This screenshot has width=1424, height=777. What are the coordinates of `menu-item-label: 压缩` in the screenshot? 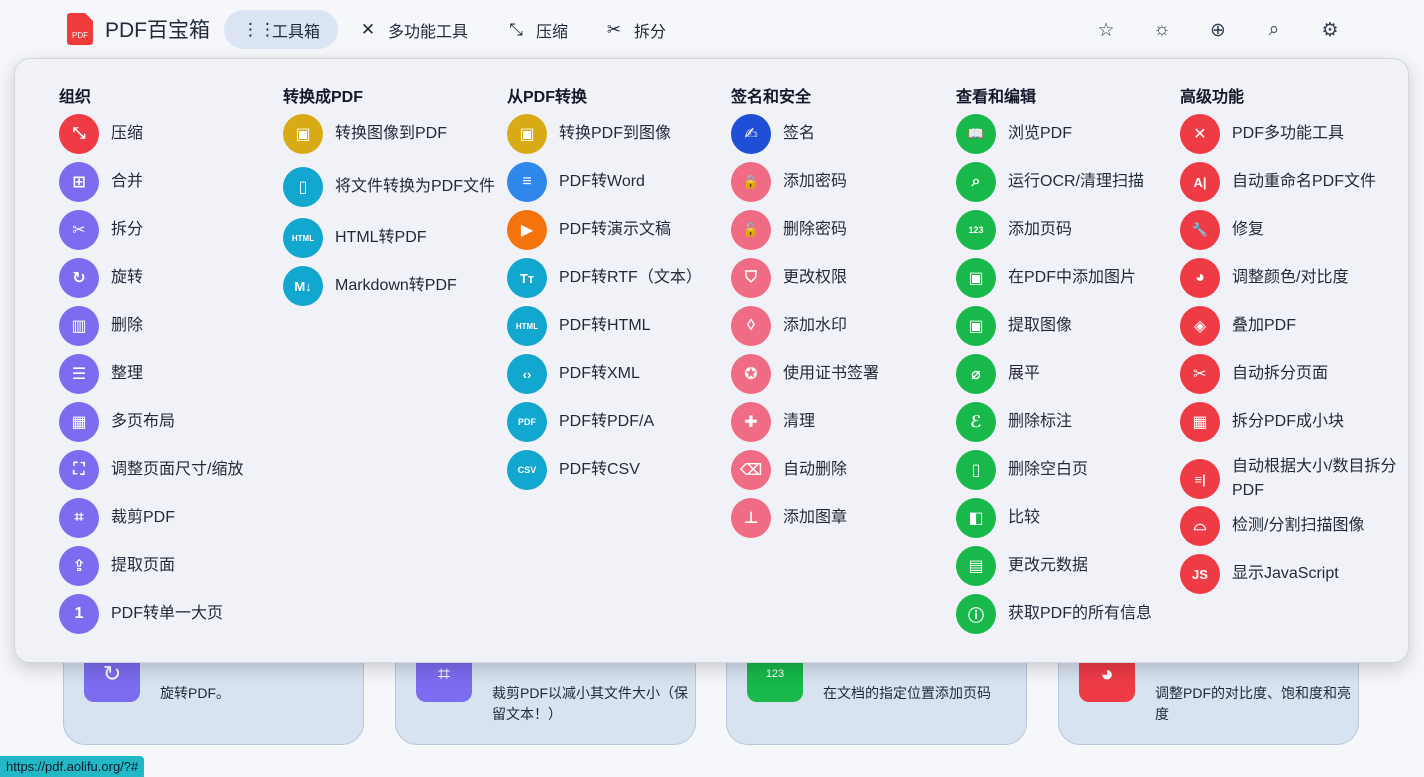 It's located at (127, 133).